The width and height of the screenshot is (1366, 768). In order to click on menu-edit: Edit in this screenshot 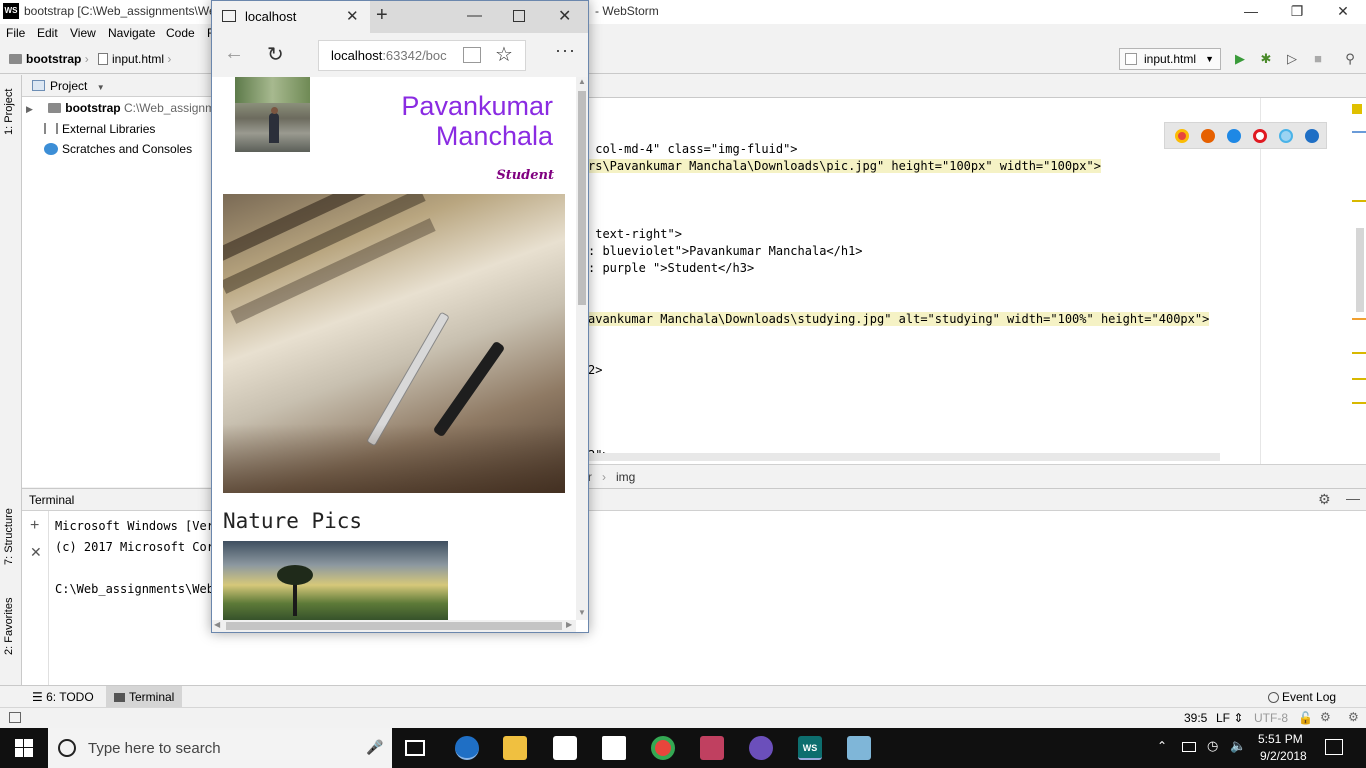, I will do `click(47, 33)`.